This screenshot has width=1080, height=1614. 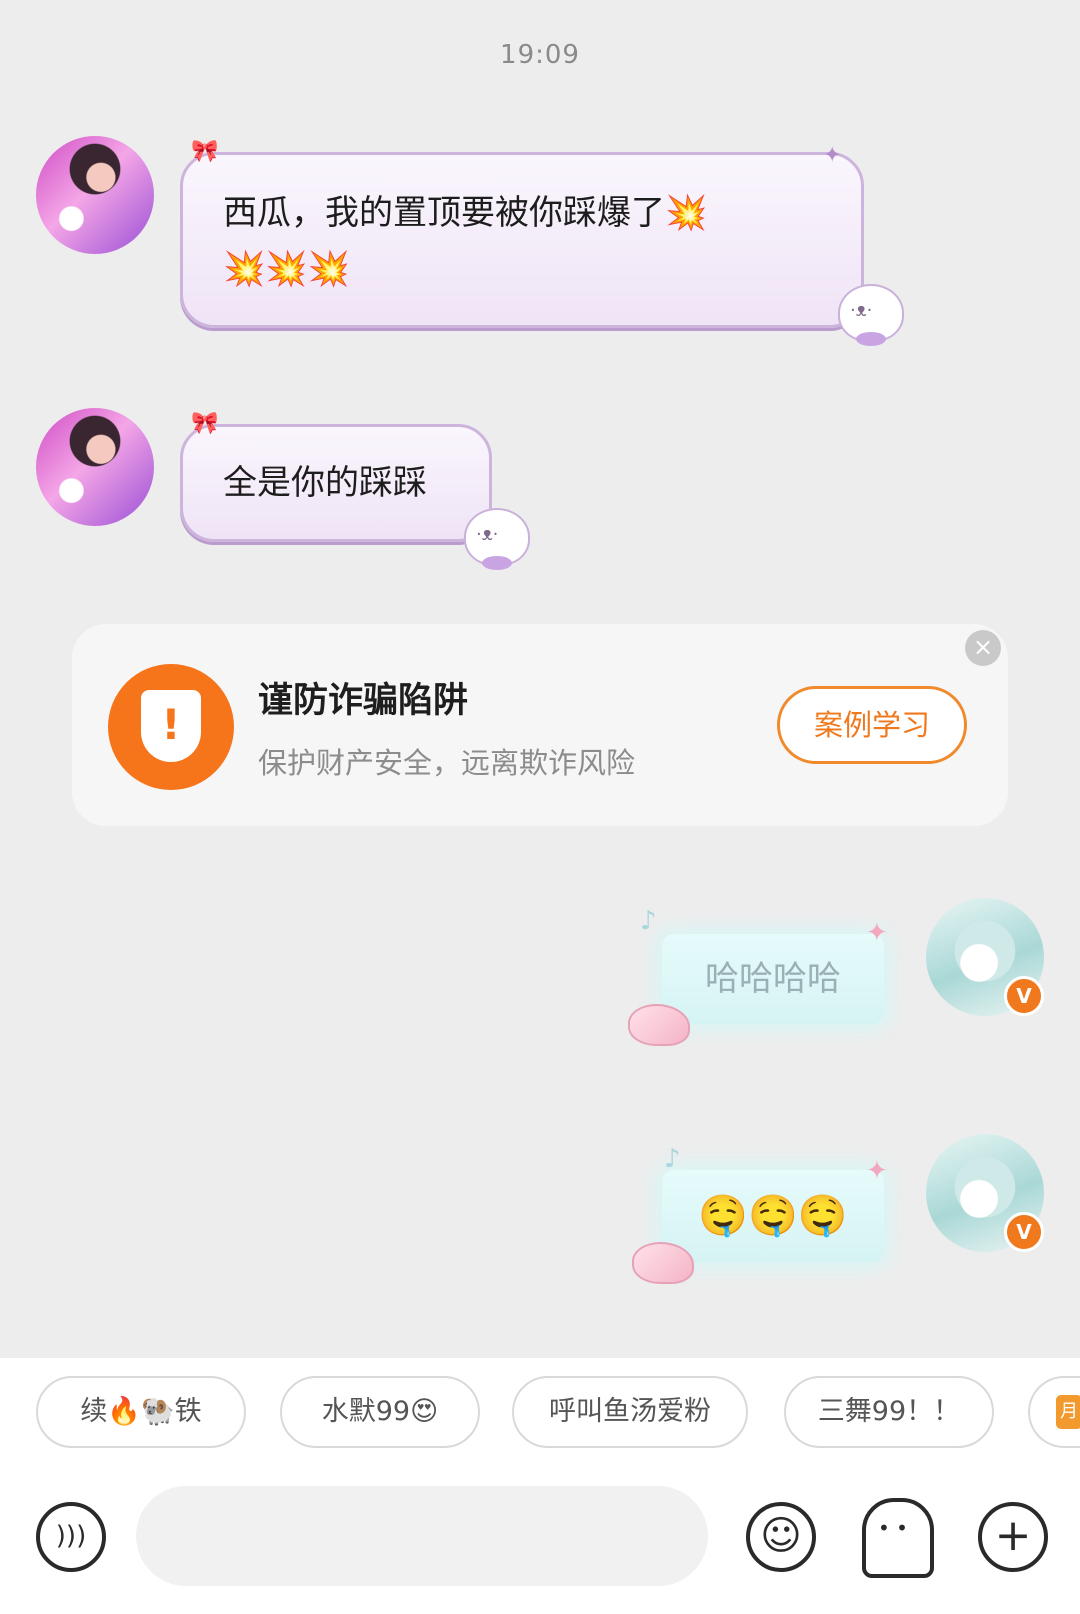 I want to click on bow-icon: ✦, so click(x=832, y=155).